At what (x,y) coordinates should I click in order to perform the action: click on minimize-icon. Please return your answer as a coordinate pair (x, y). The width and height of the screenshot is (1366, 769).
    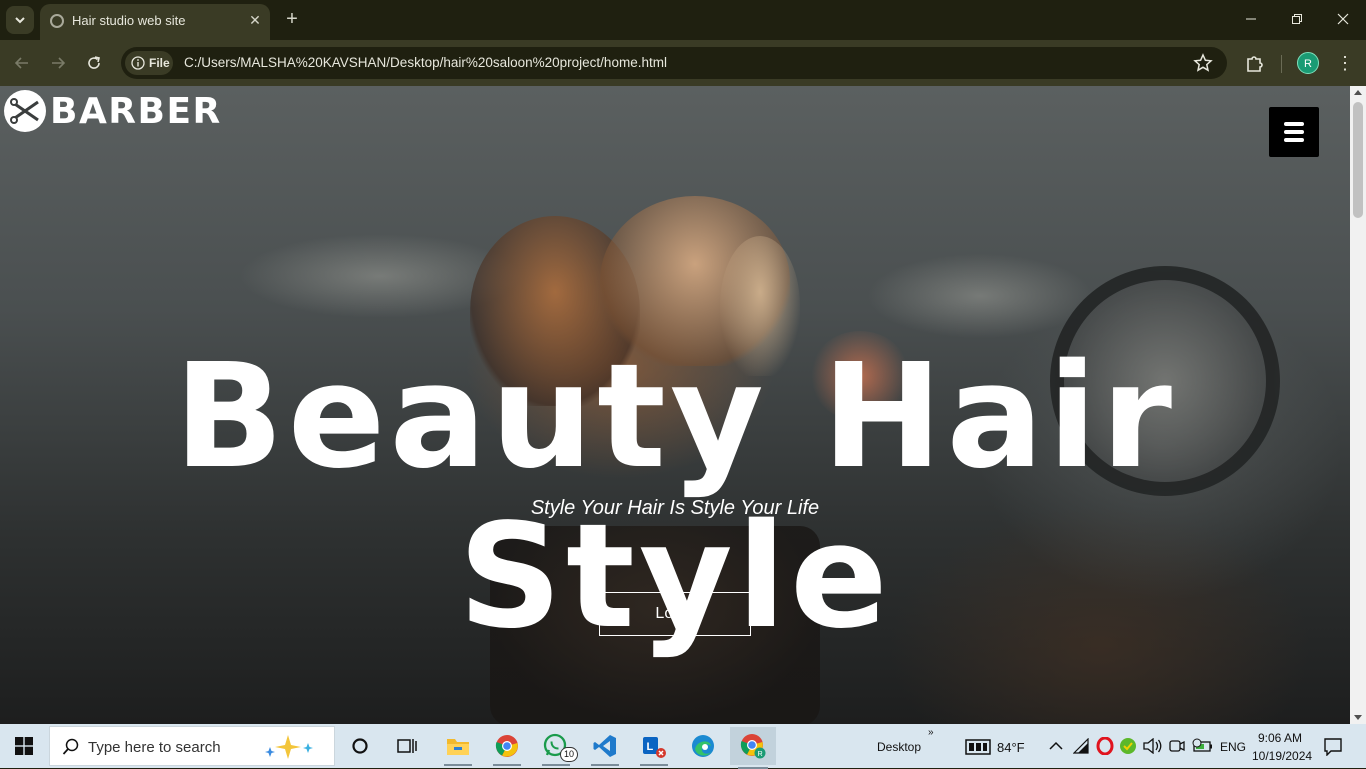
    Looking at the image, I should click on (1251, 19).